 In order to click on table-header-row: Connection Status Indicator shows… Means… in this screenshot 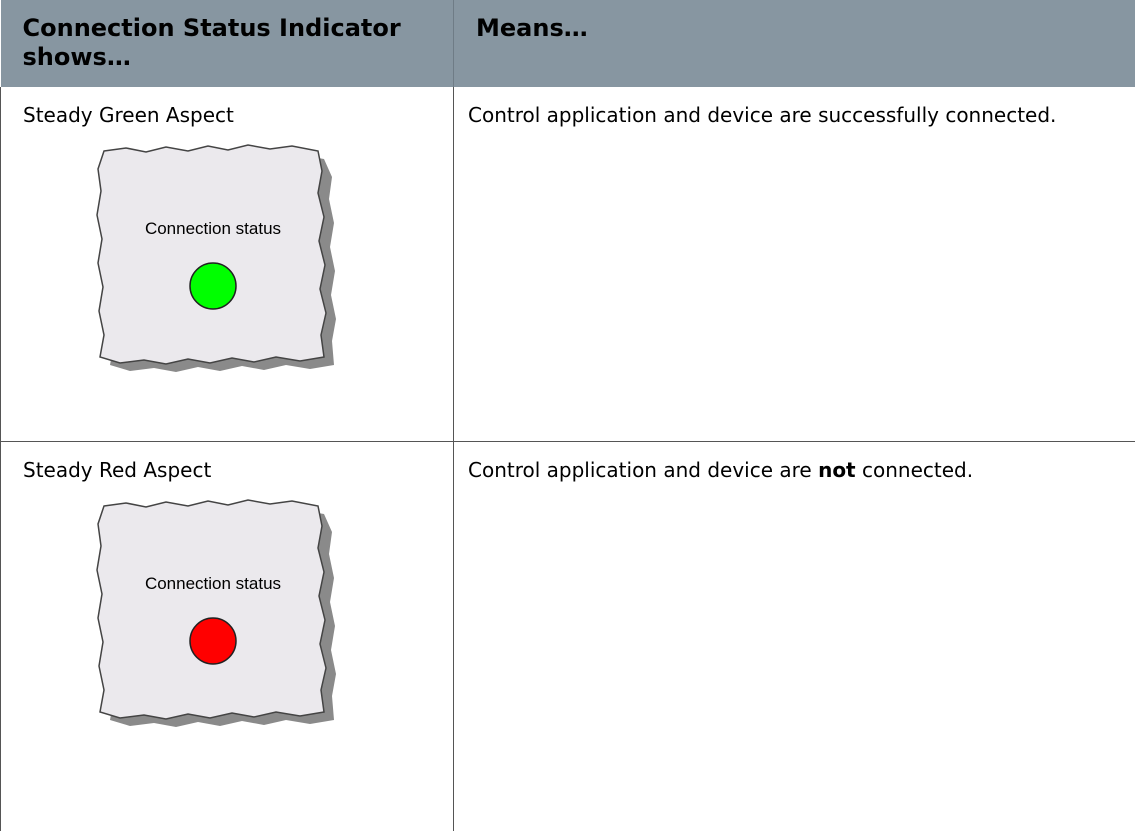, I will do `click(568, 43)`.